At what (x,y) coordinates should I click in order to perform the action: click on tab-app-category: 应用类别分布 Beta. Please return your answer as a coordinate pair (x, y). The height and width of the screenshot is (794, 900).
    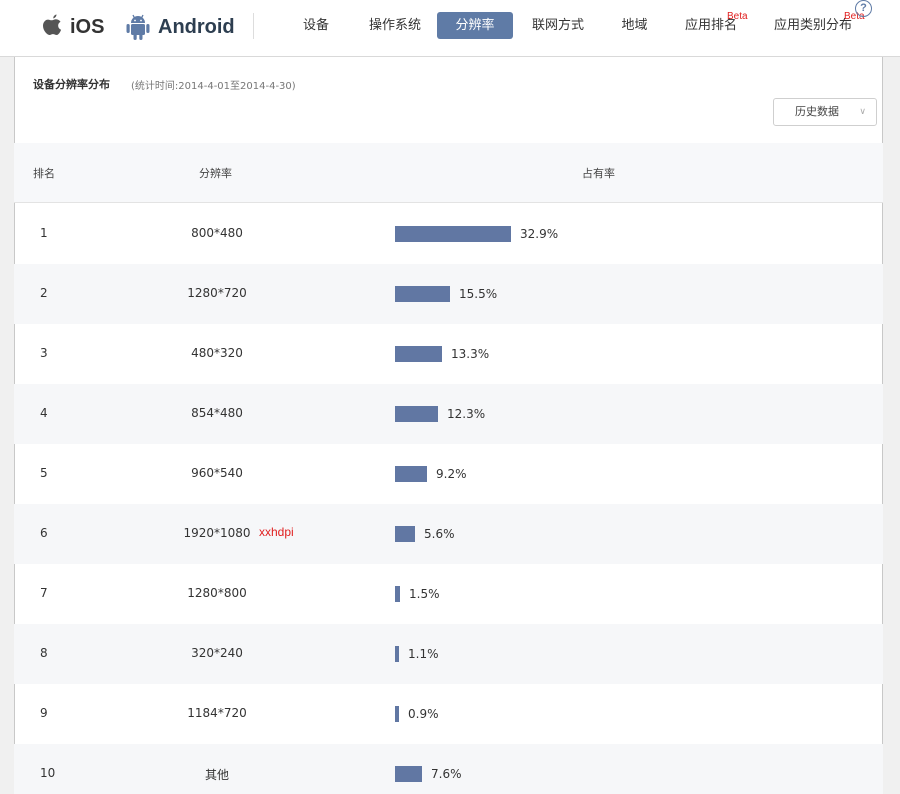
    Looking at the image, I should click on (816, 25).